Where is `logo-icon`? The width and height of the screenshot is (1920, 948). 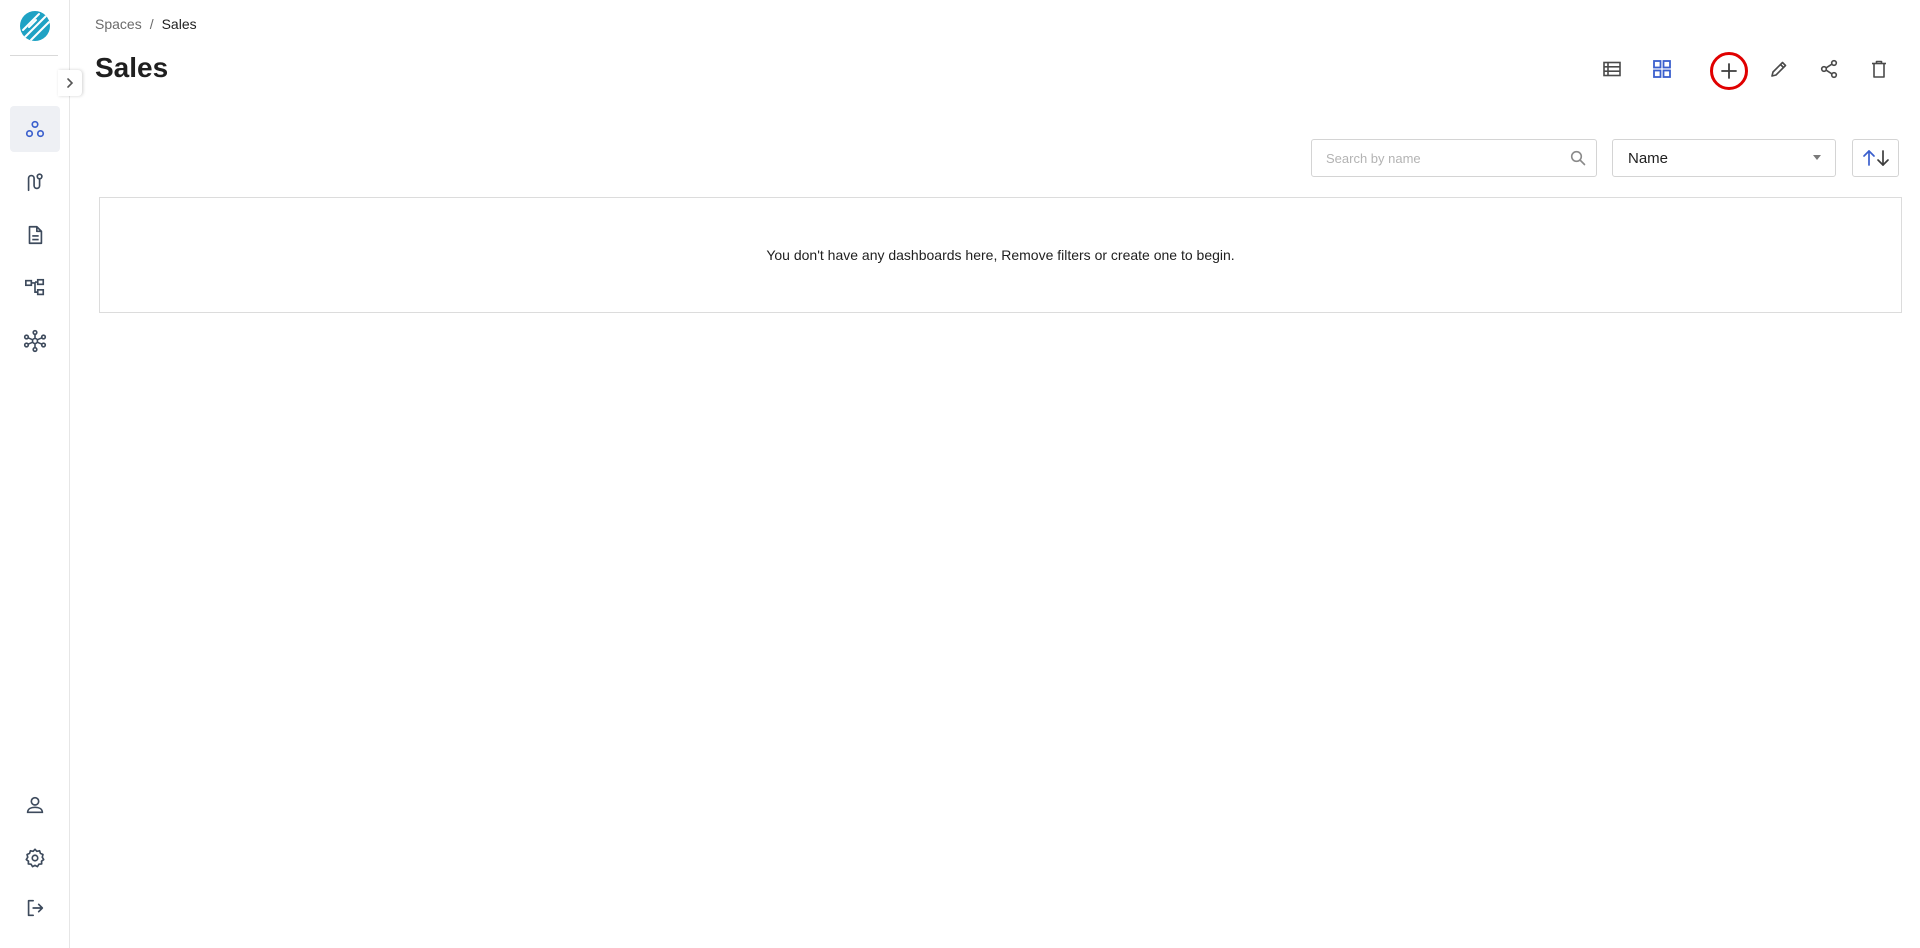
logo-icon is located at coordinates (35, 26).